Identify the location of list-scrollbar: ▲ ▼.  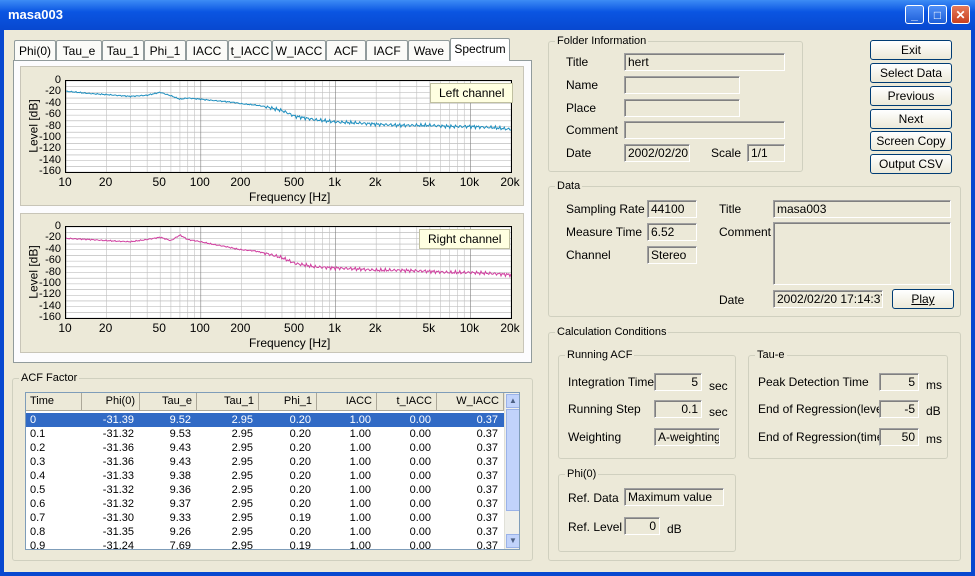
(511, 471).